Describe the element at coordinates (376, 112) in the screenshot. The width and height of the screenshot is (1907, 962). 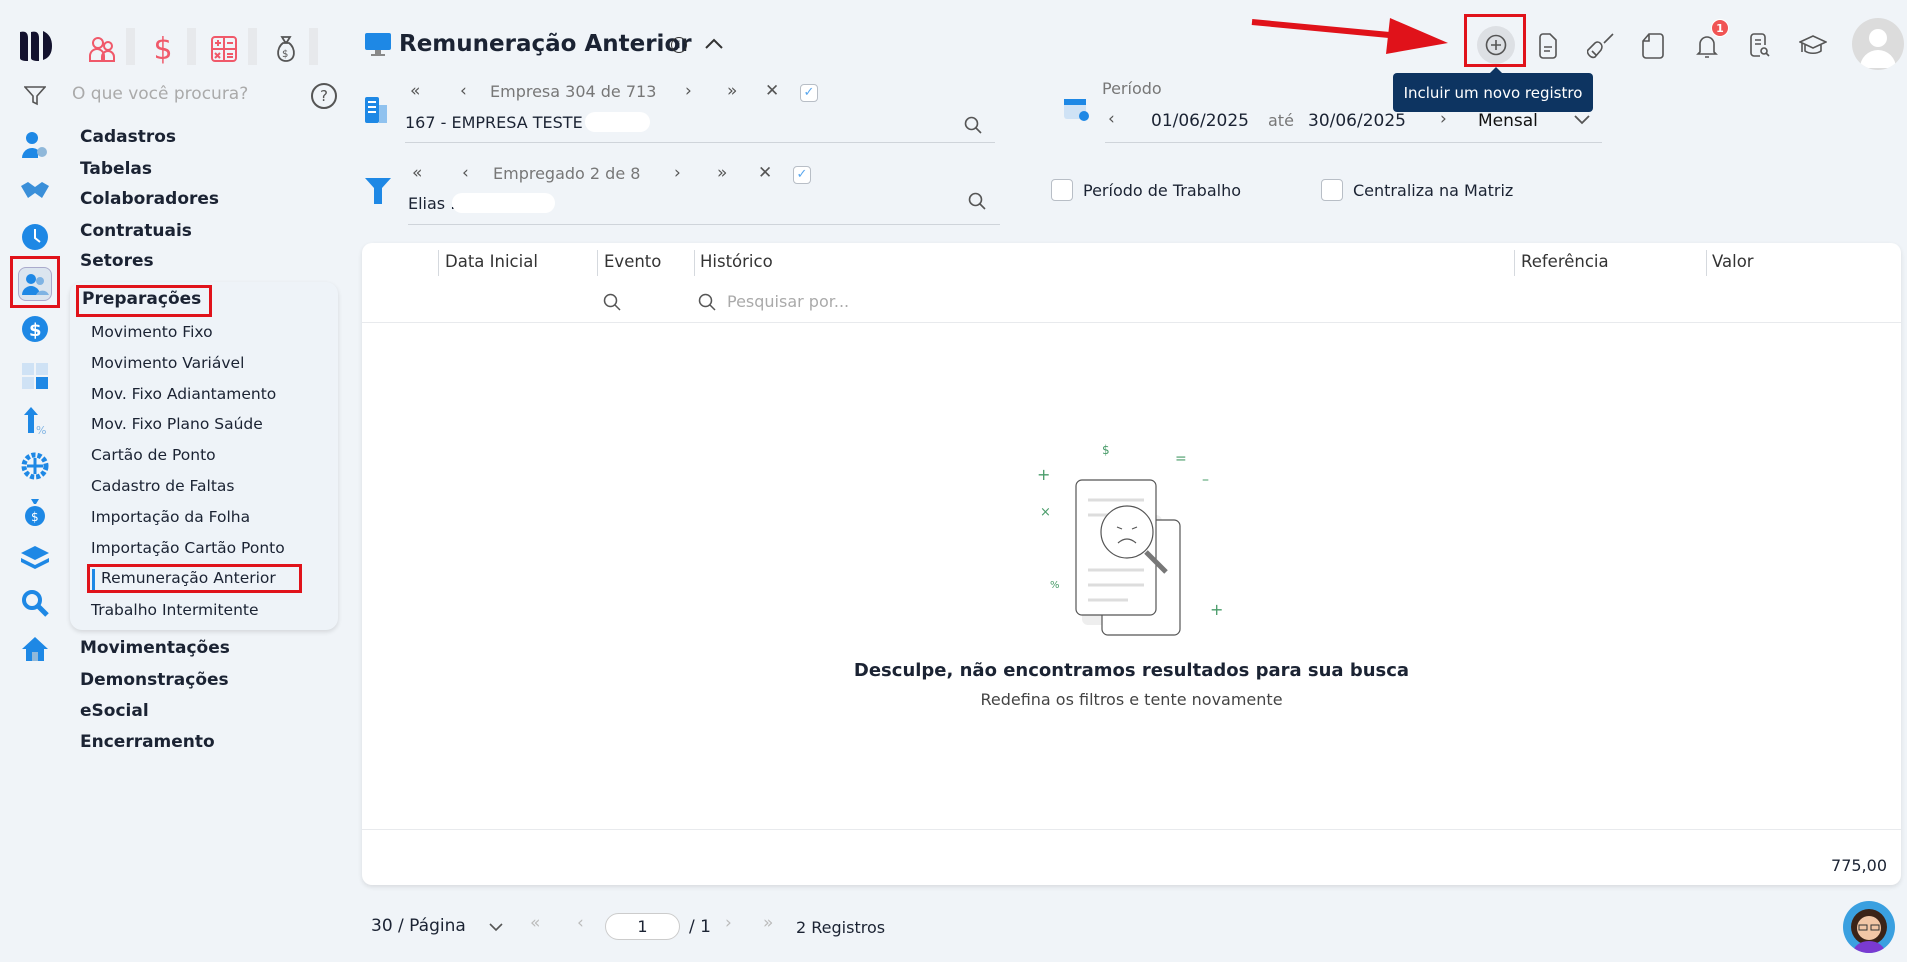
I see `building-icon` at that location.